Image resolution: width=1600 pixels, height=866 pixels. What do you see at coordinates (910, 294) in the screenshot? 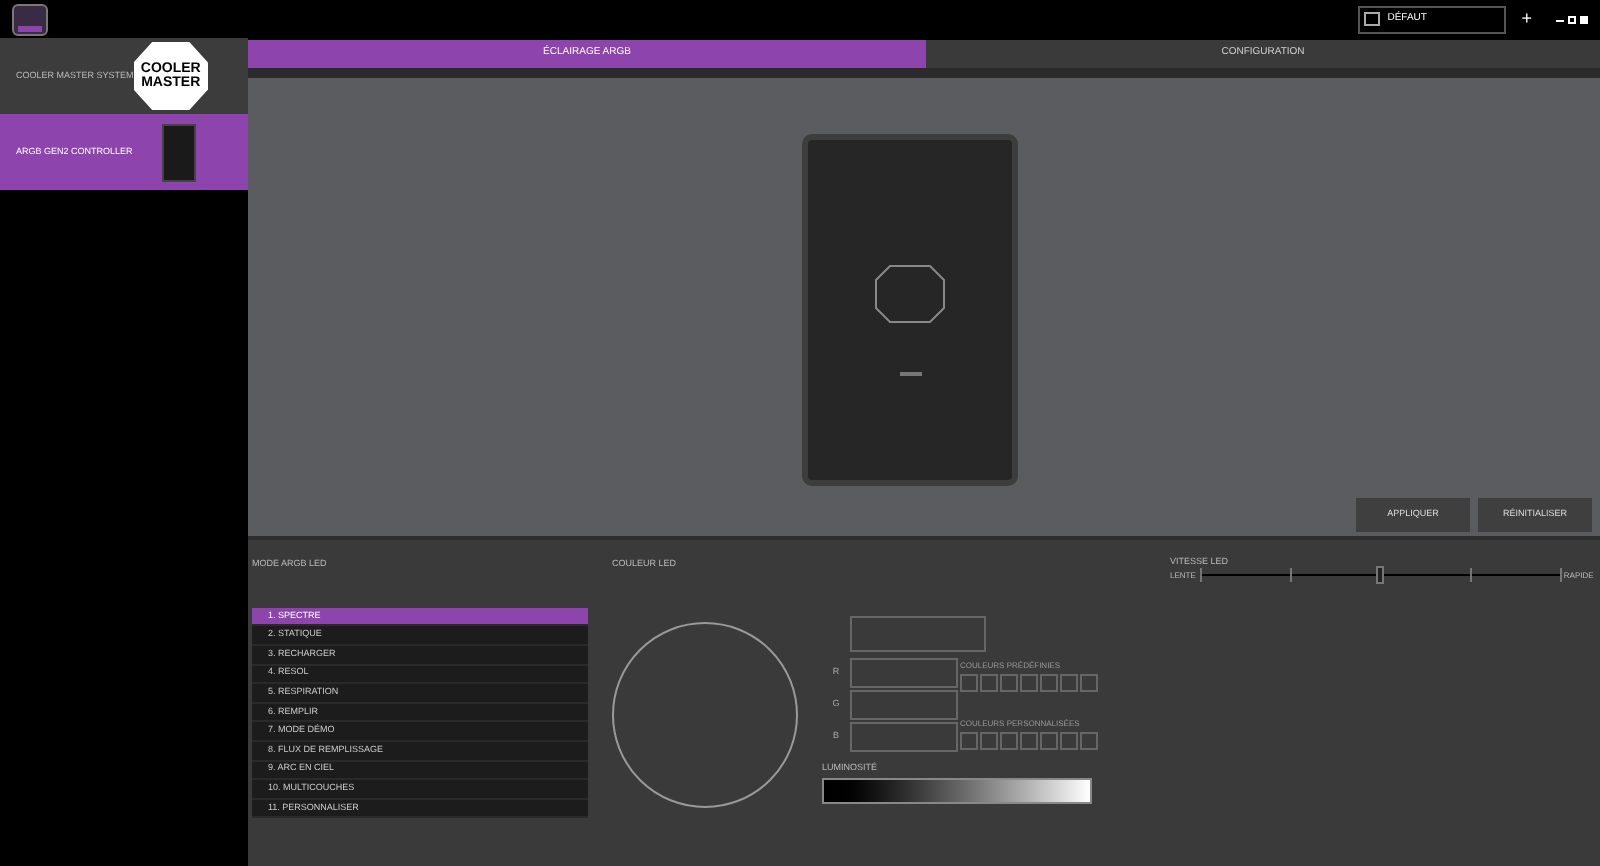
I see `hexagon-icon` at bounding box center [910, 294].